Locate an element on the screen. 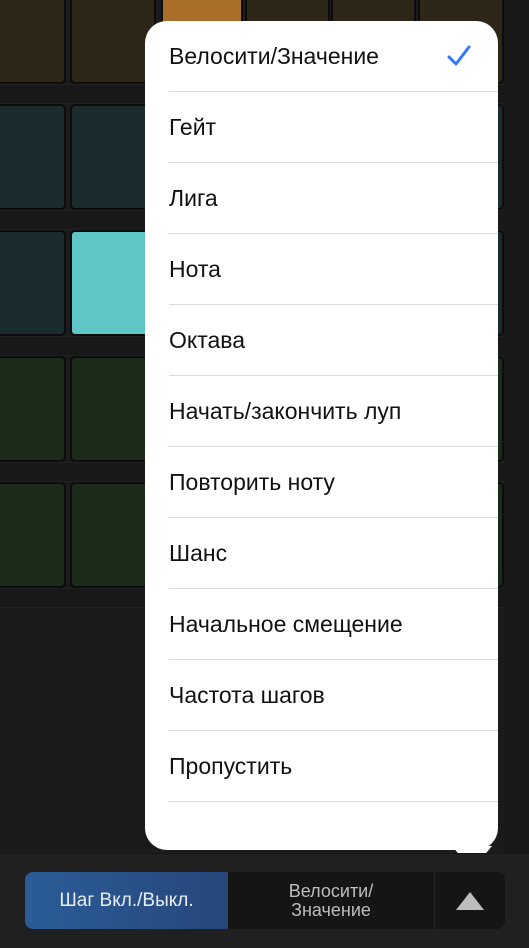 This screenshot has height=948, width=529. menu-item-label: Лига is located at coordinates (193, 197).